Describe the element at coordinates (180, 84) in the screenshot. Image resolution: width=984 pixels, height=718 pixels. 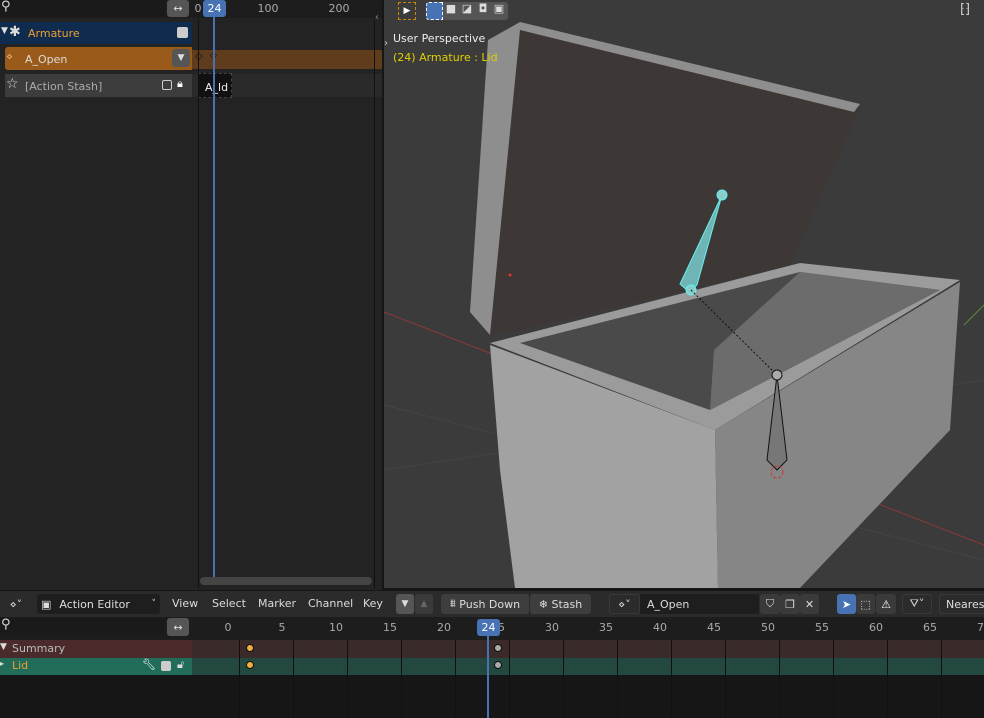
I see `lock-icon: 🔒︎` at that location.